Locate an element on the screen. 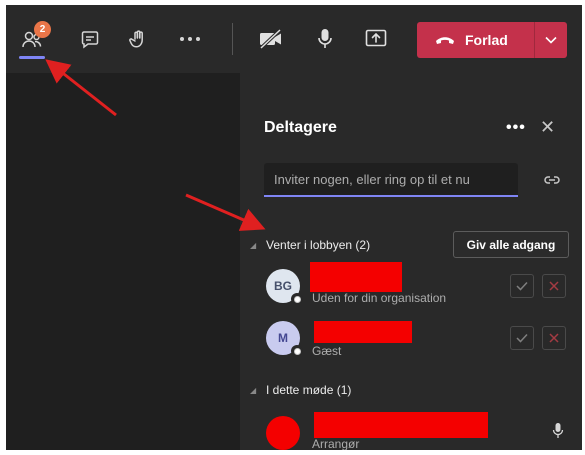 The height and width of the screenshot is (455, 585). hand-icon is located at coordinates (136, 39).